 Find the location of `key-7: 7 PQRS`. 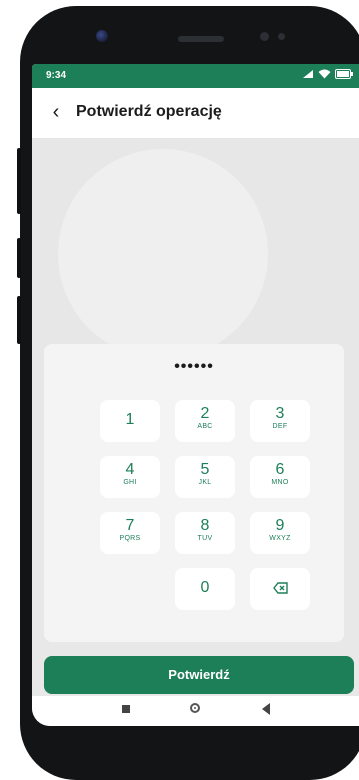

key-7: 7 PQRS is located at coordinates (130, 533).